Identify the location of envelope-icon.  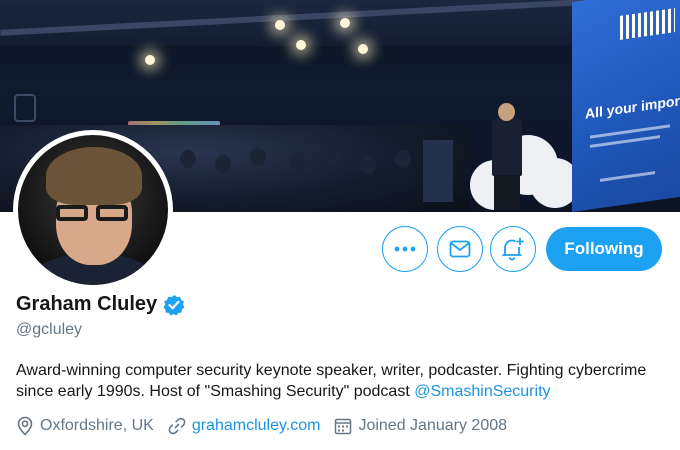
(460, 249).